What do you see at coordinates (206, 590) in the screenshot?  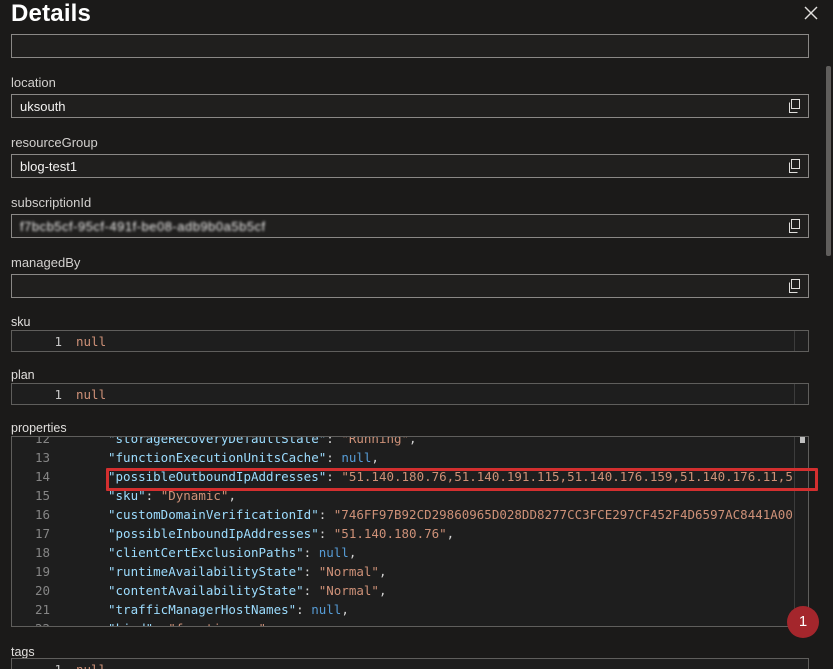 I see `json-key: "contentAvailabilityState"` at bounding box center [206, 590].